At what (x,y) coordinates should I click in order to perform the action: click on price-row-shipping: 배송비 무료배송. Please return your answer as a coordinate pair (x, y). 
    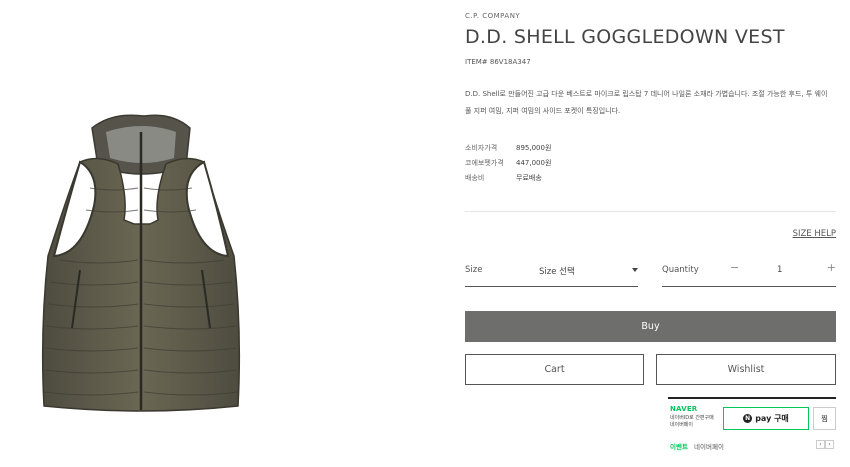
    Looking at the image, I should click on (508, 178).